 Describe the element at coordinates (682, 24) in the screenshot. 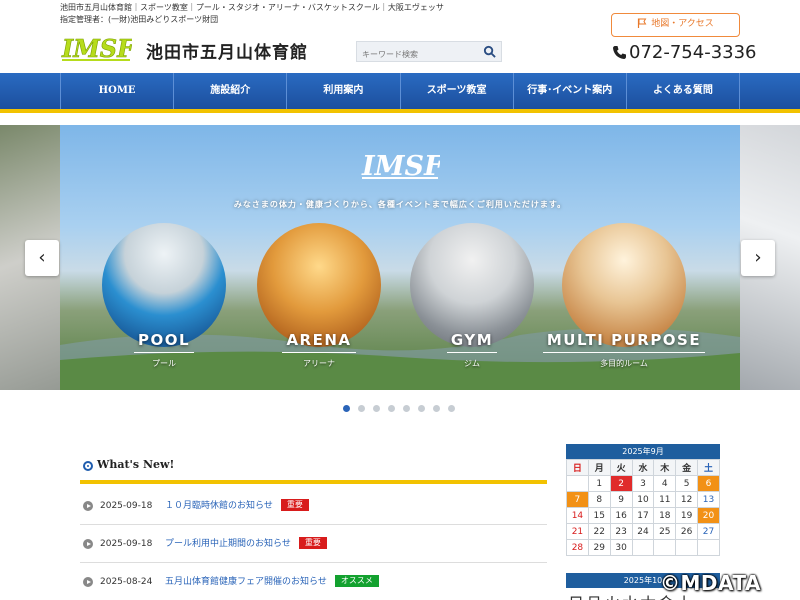

I see `access-label: 地図・アクセス` at that location.